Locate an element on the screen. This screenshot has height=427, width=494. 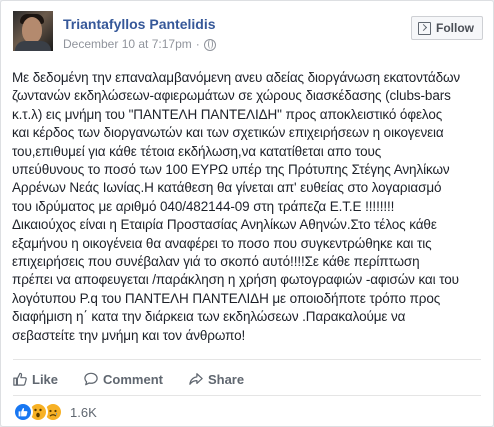
share-label: Share is located at coordinates (226, 379).